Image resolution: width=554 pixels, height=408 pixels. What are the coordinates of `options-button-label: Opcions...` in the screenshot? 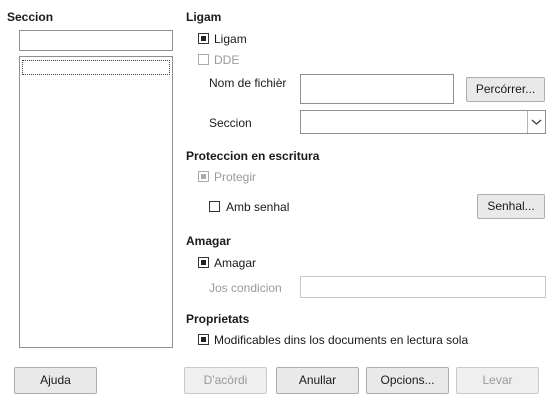 It's located at (407, 380).